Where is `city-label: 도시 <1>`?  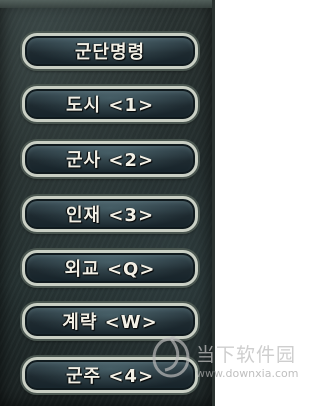
city-label: 도시 <1> is located at coordinates (110, 105).